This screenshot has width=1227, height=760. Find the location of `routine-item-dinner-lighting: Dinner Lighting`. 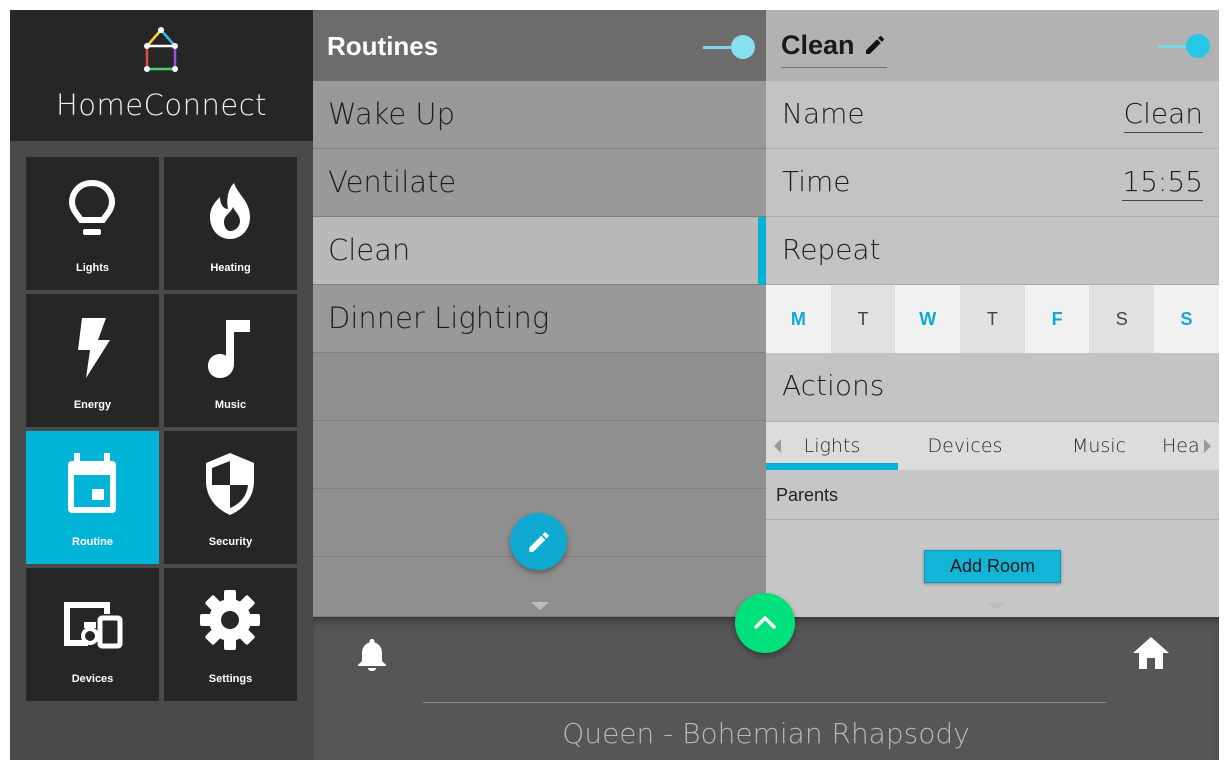

routine-item-dinner-lighting: Dinner Lighting is located at coordinates (539, 319).